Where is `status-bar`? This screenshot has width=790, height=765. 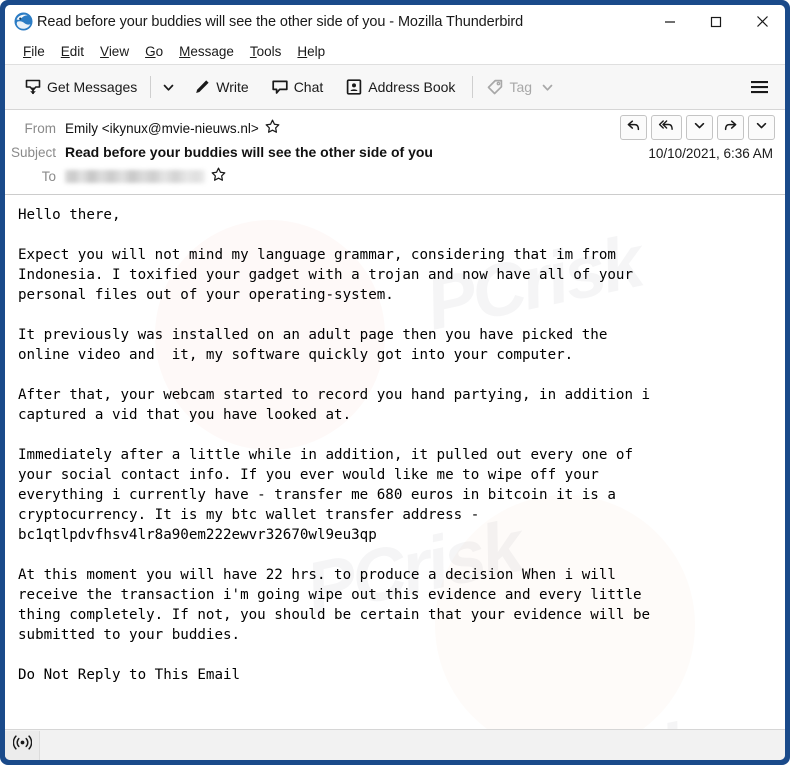 status-bar is located at coordinates (395, 744).